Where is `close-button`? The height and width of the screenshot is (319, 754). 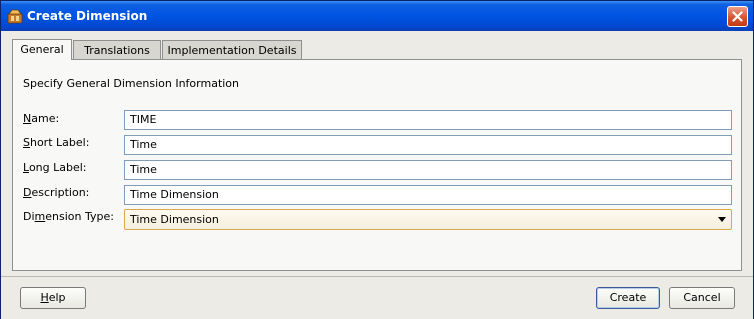 close-button is located at coordinates (737, 16).